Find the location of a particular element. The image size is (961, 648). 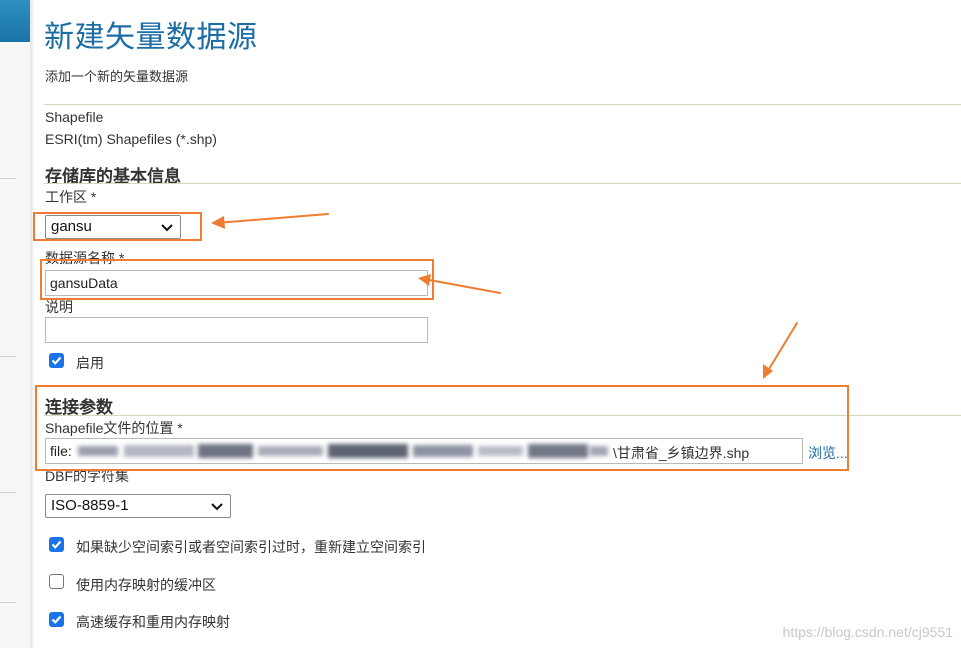

watermark: https://blog.csdn.net/cj9551 is located at coordinates (867, 632).